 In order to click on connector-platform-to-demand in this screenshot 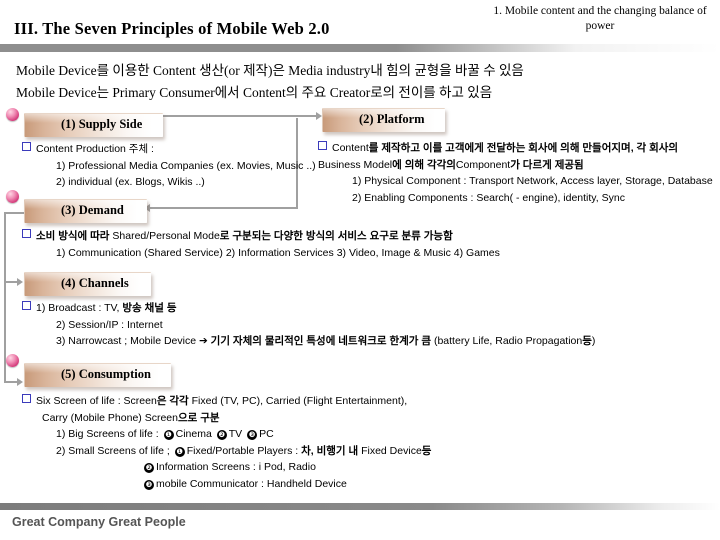, I will do `click(224, 208)`.